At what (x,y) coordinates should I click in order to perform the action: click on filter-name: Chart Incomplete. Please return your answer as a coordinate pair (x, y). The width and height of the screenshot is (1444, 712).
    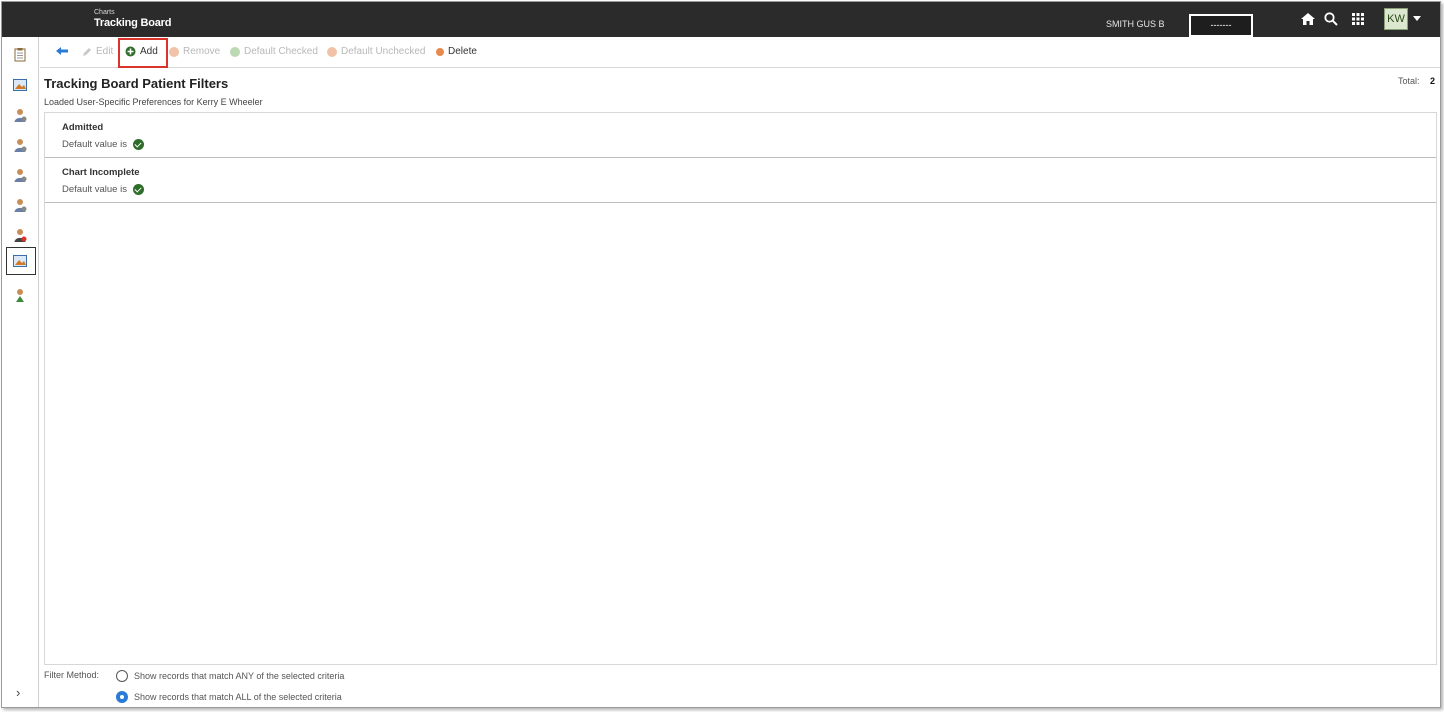
    Looking at the image, I should click on (101, 172).